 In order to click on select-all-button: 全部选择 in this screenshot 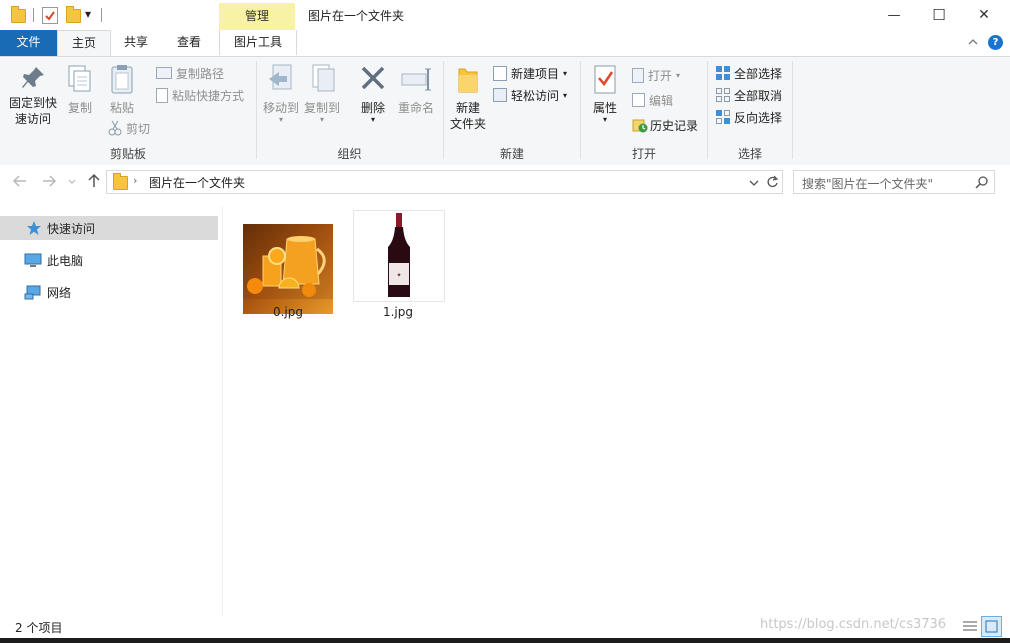, I will do `click(748, 73)`.